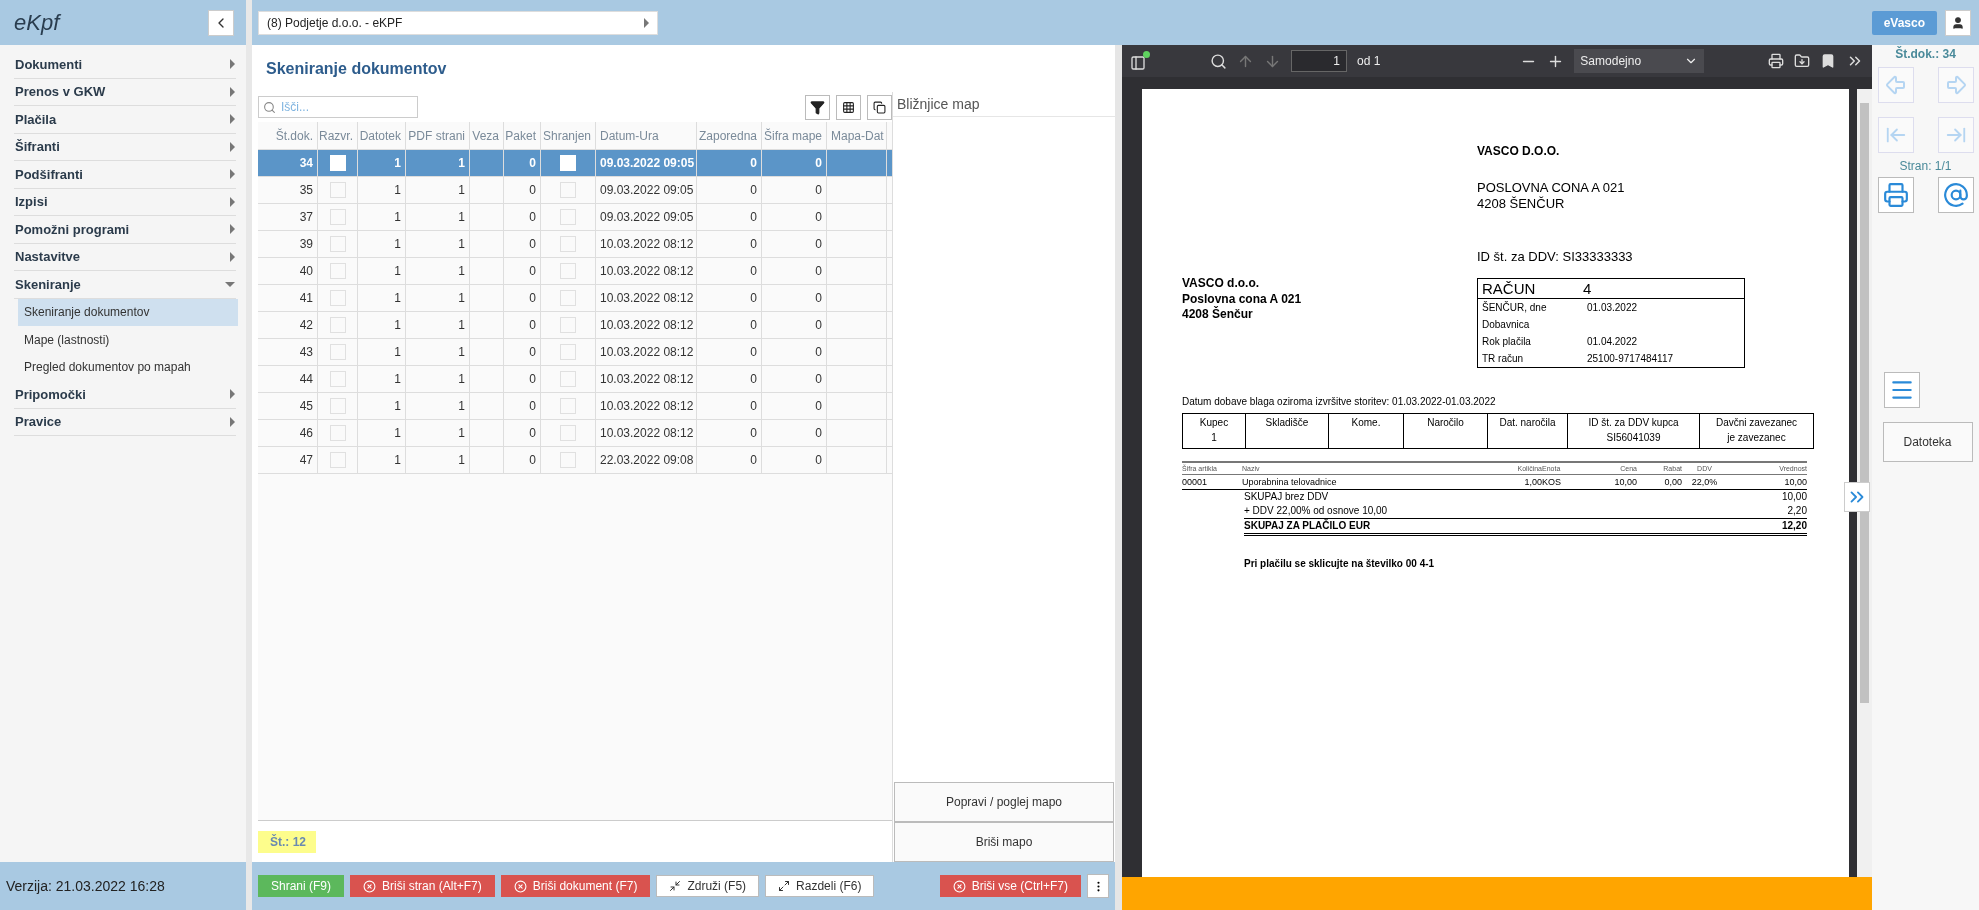  I want to click on grid-icon, so click(848, 107).